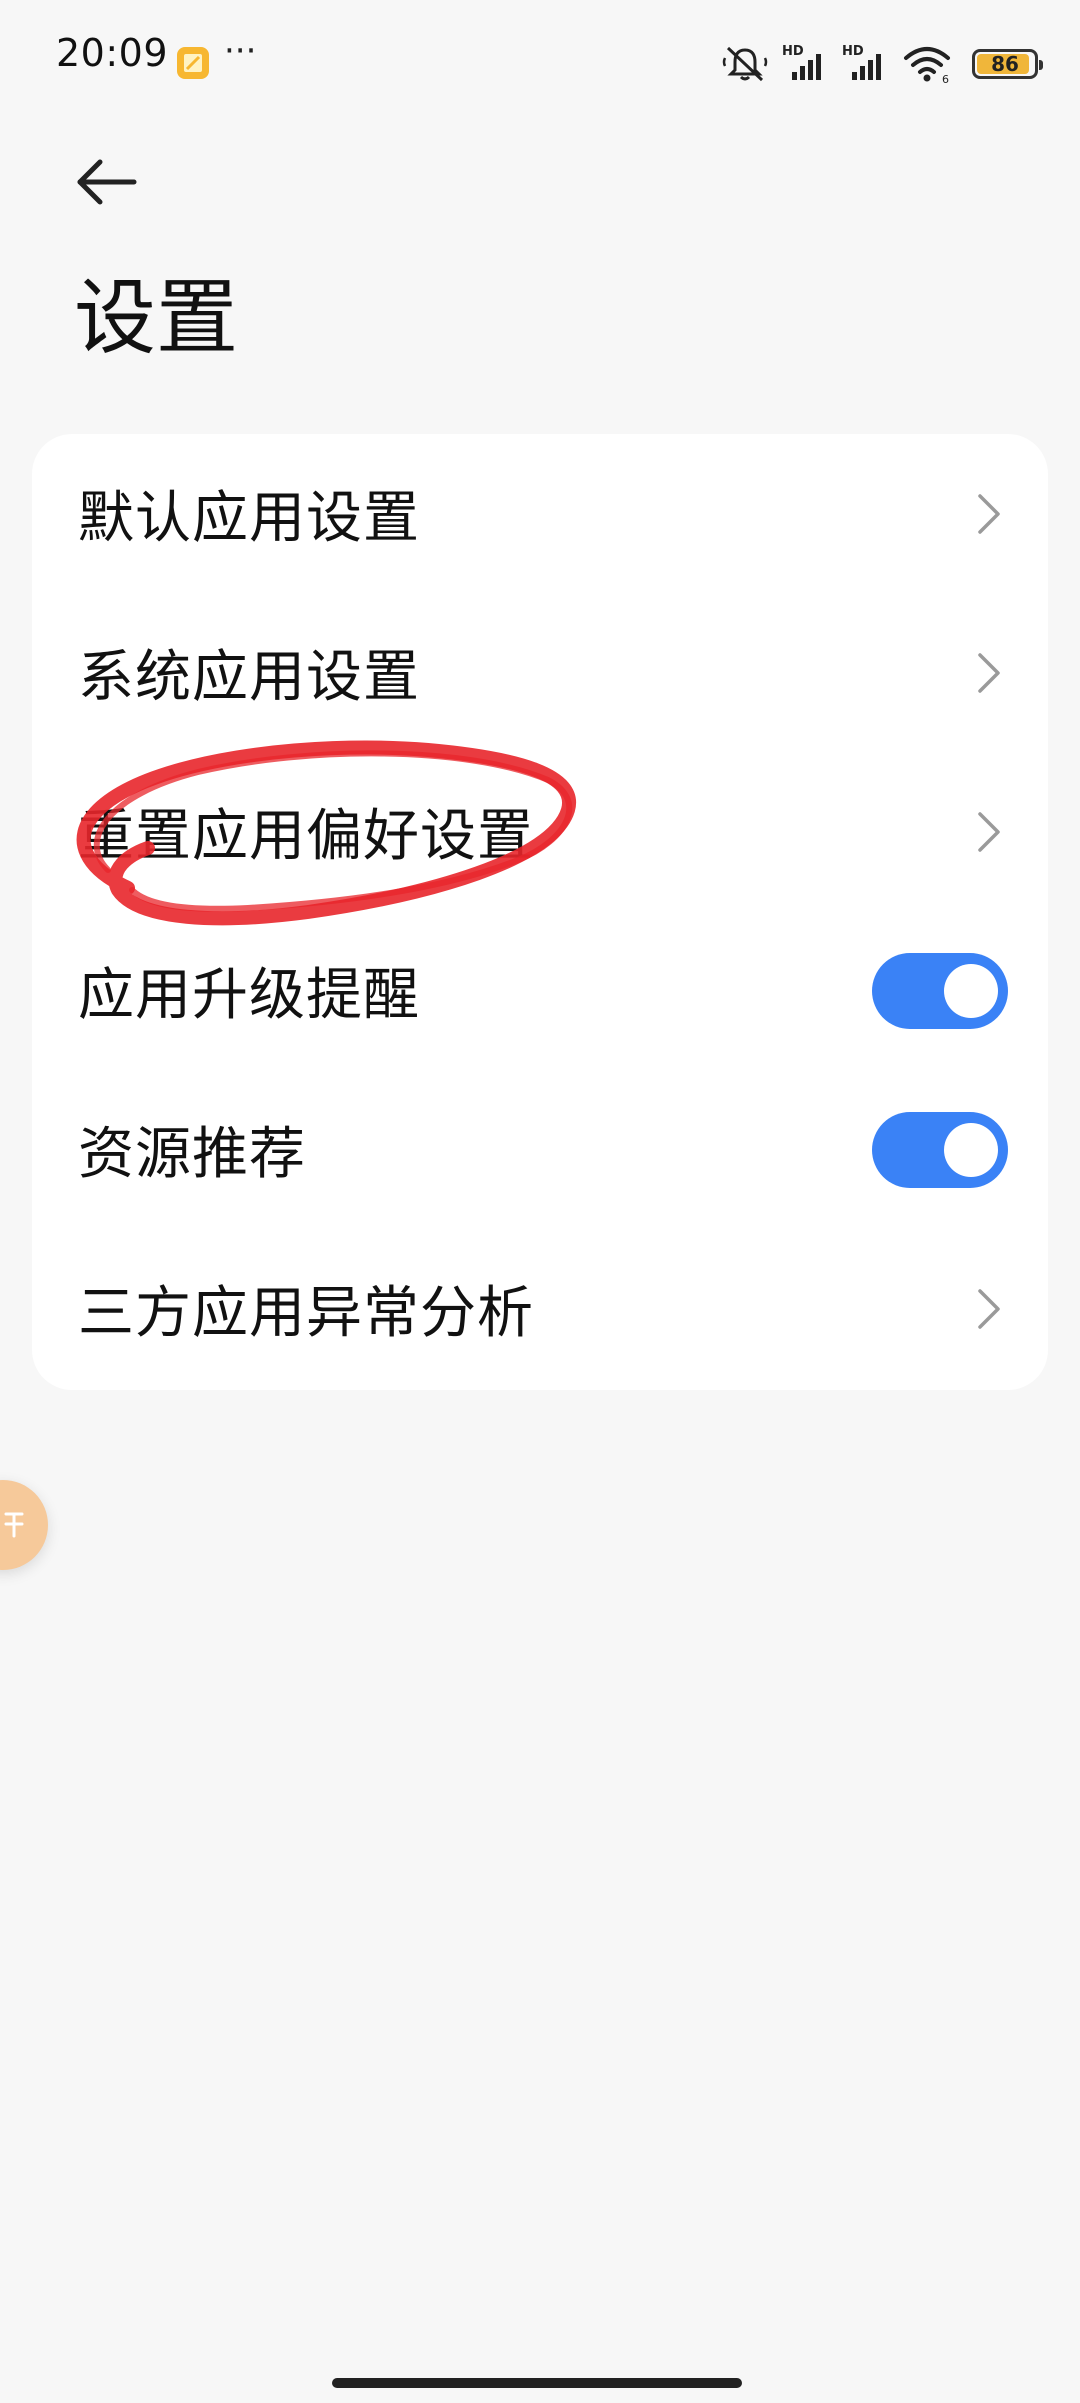 This screenshot has width=1080, height=2403. I want to click on more-notifications-icon: ···, so click(240, 51).